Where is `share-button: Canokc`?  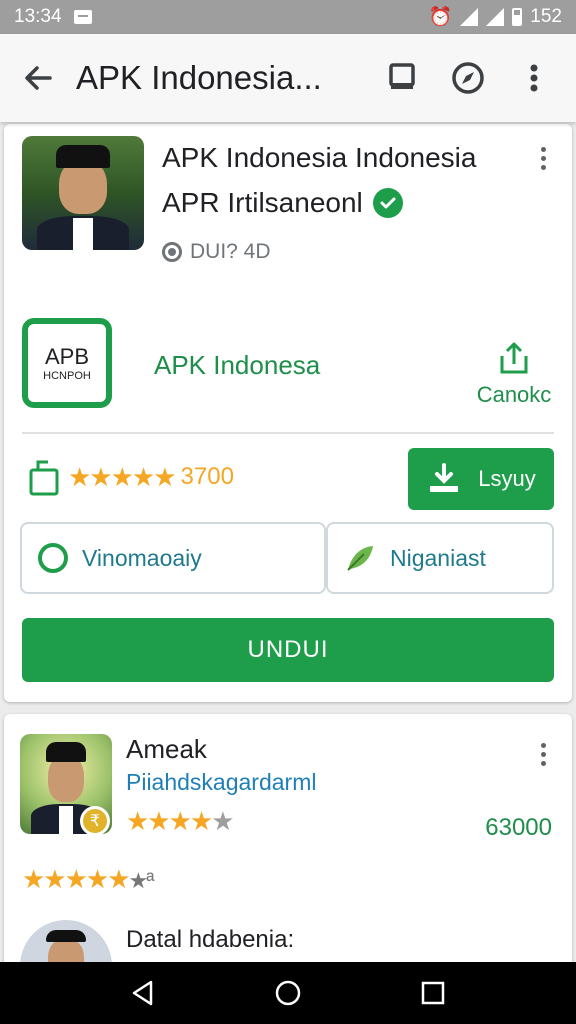
share-button: Canokc is located at coordinates (514, 374).